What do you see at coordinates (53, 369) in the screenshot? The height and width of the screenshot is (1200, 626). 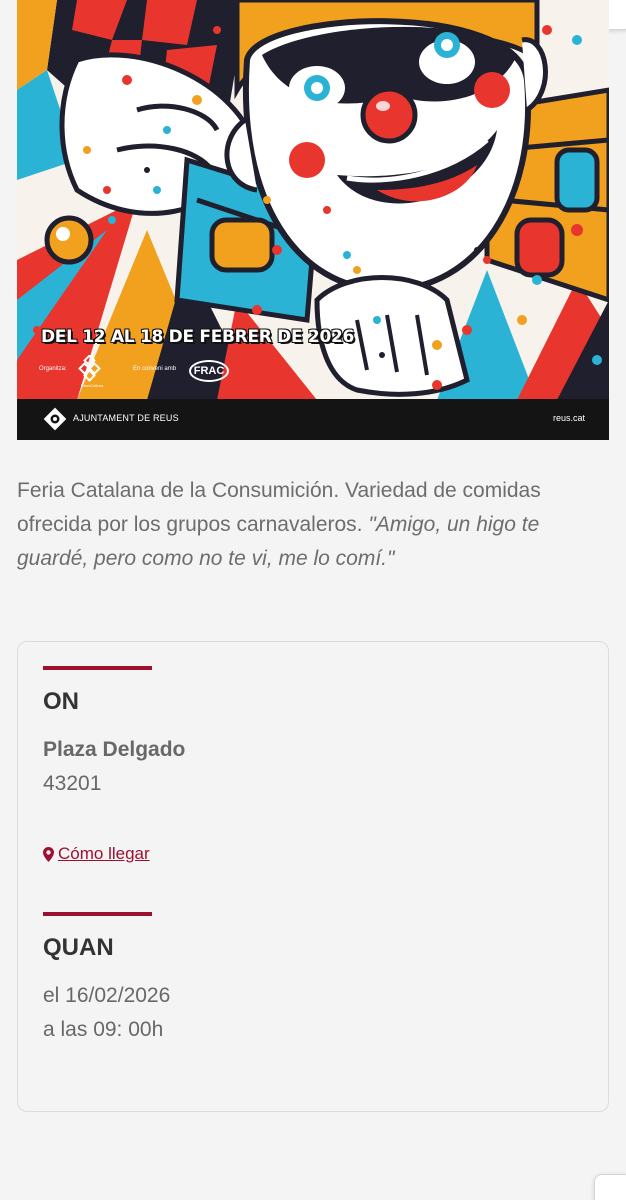 I see `poster-organitza-label: Organitza:` at bounding box center [53, 369].